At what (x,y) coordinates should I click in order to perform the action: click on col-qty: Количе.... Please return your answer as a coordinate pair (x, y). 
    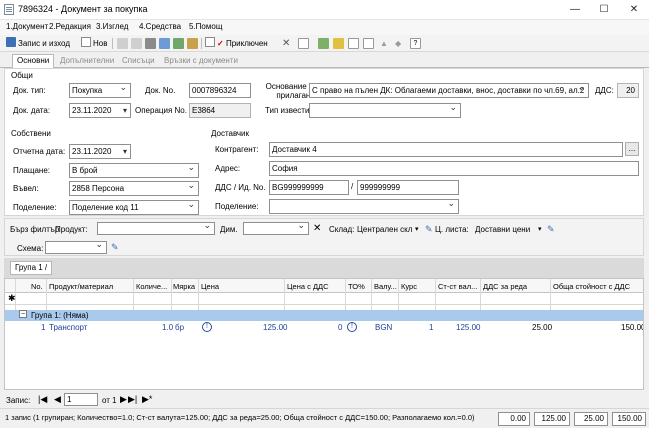
    Looking at the image, I should click on (151, 286).